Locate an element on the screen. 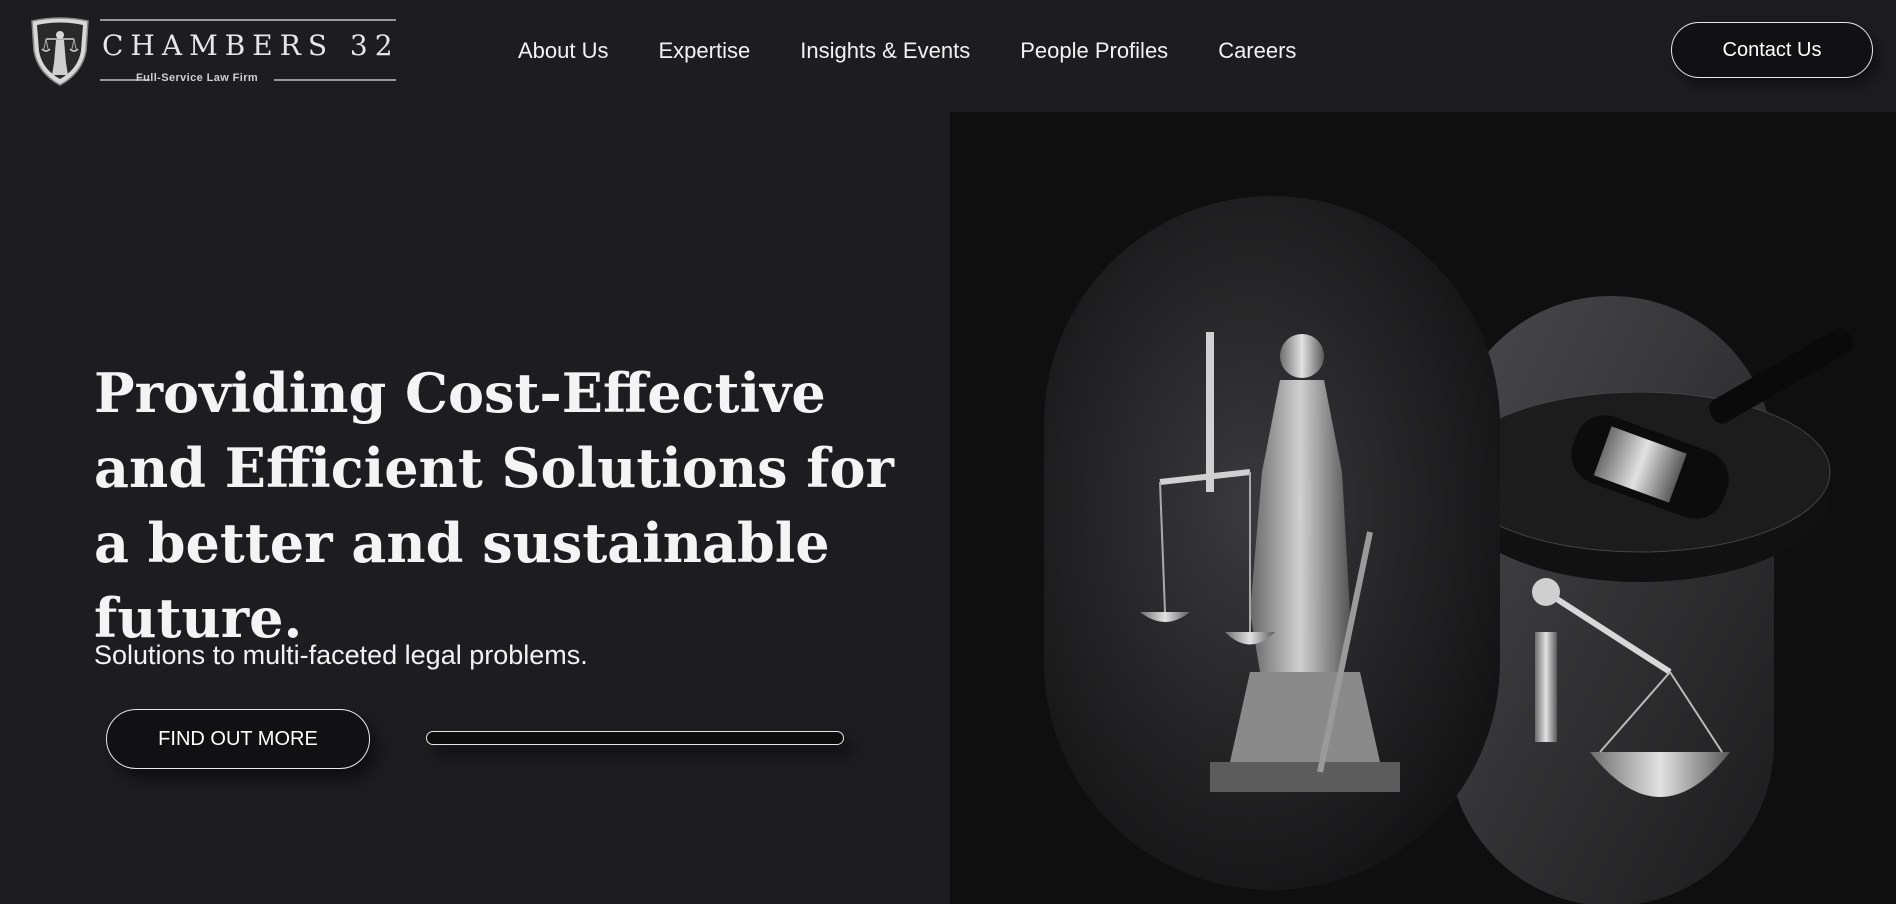 This screenshot has width=1896, height=904. lady-justice-shield-icon is located at coordinates (60, 51).